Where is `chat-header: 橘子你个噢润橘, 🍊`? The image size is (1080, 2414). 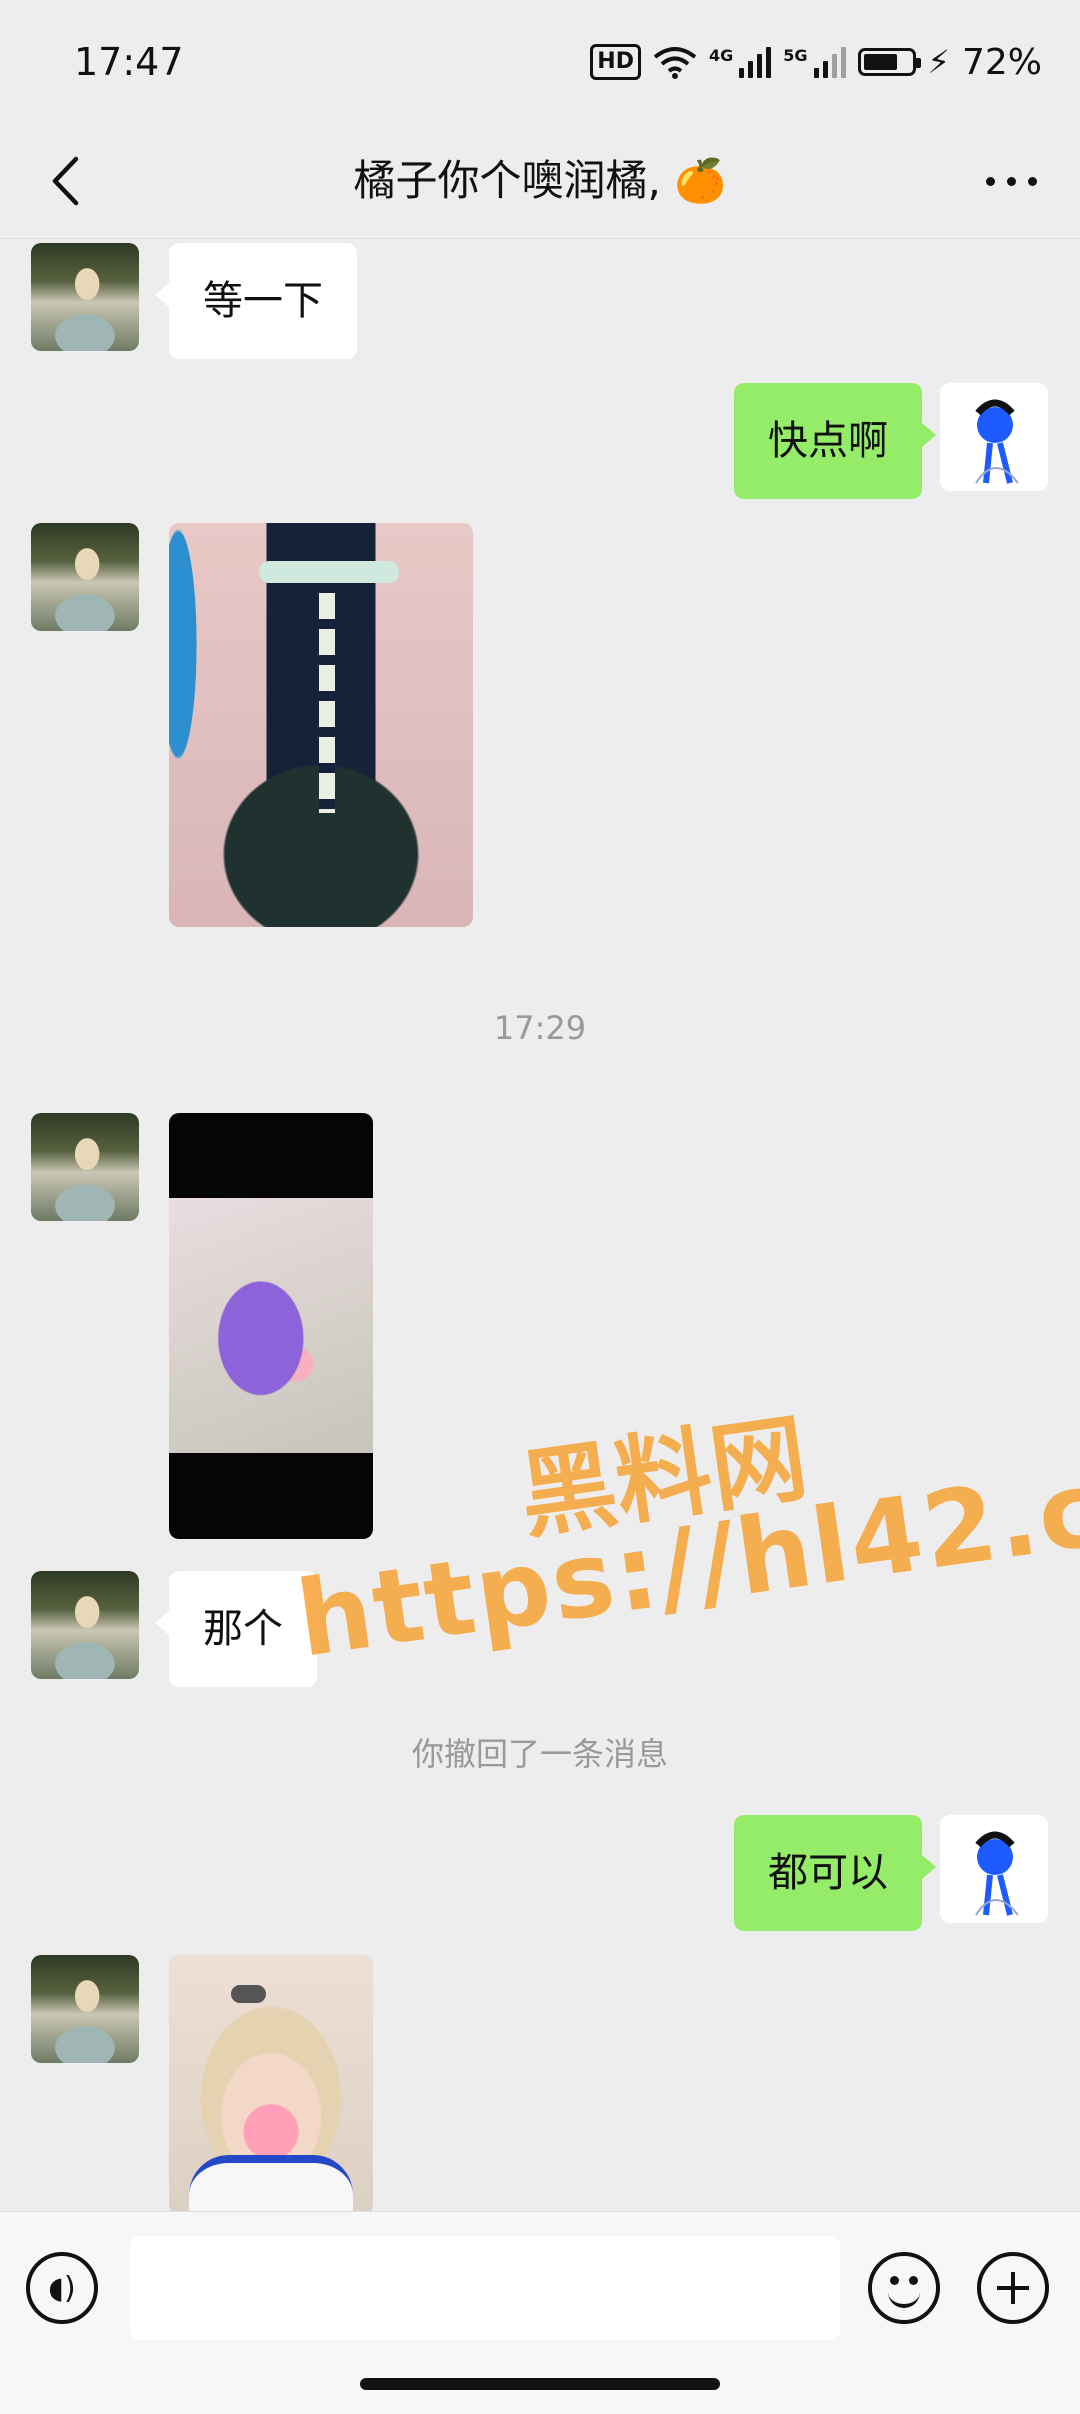
chat-header: 橘子你个噢润橘, 🍊 is located at coordinates (540, 181).